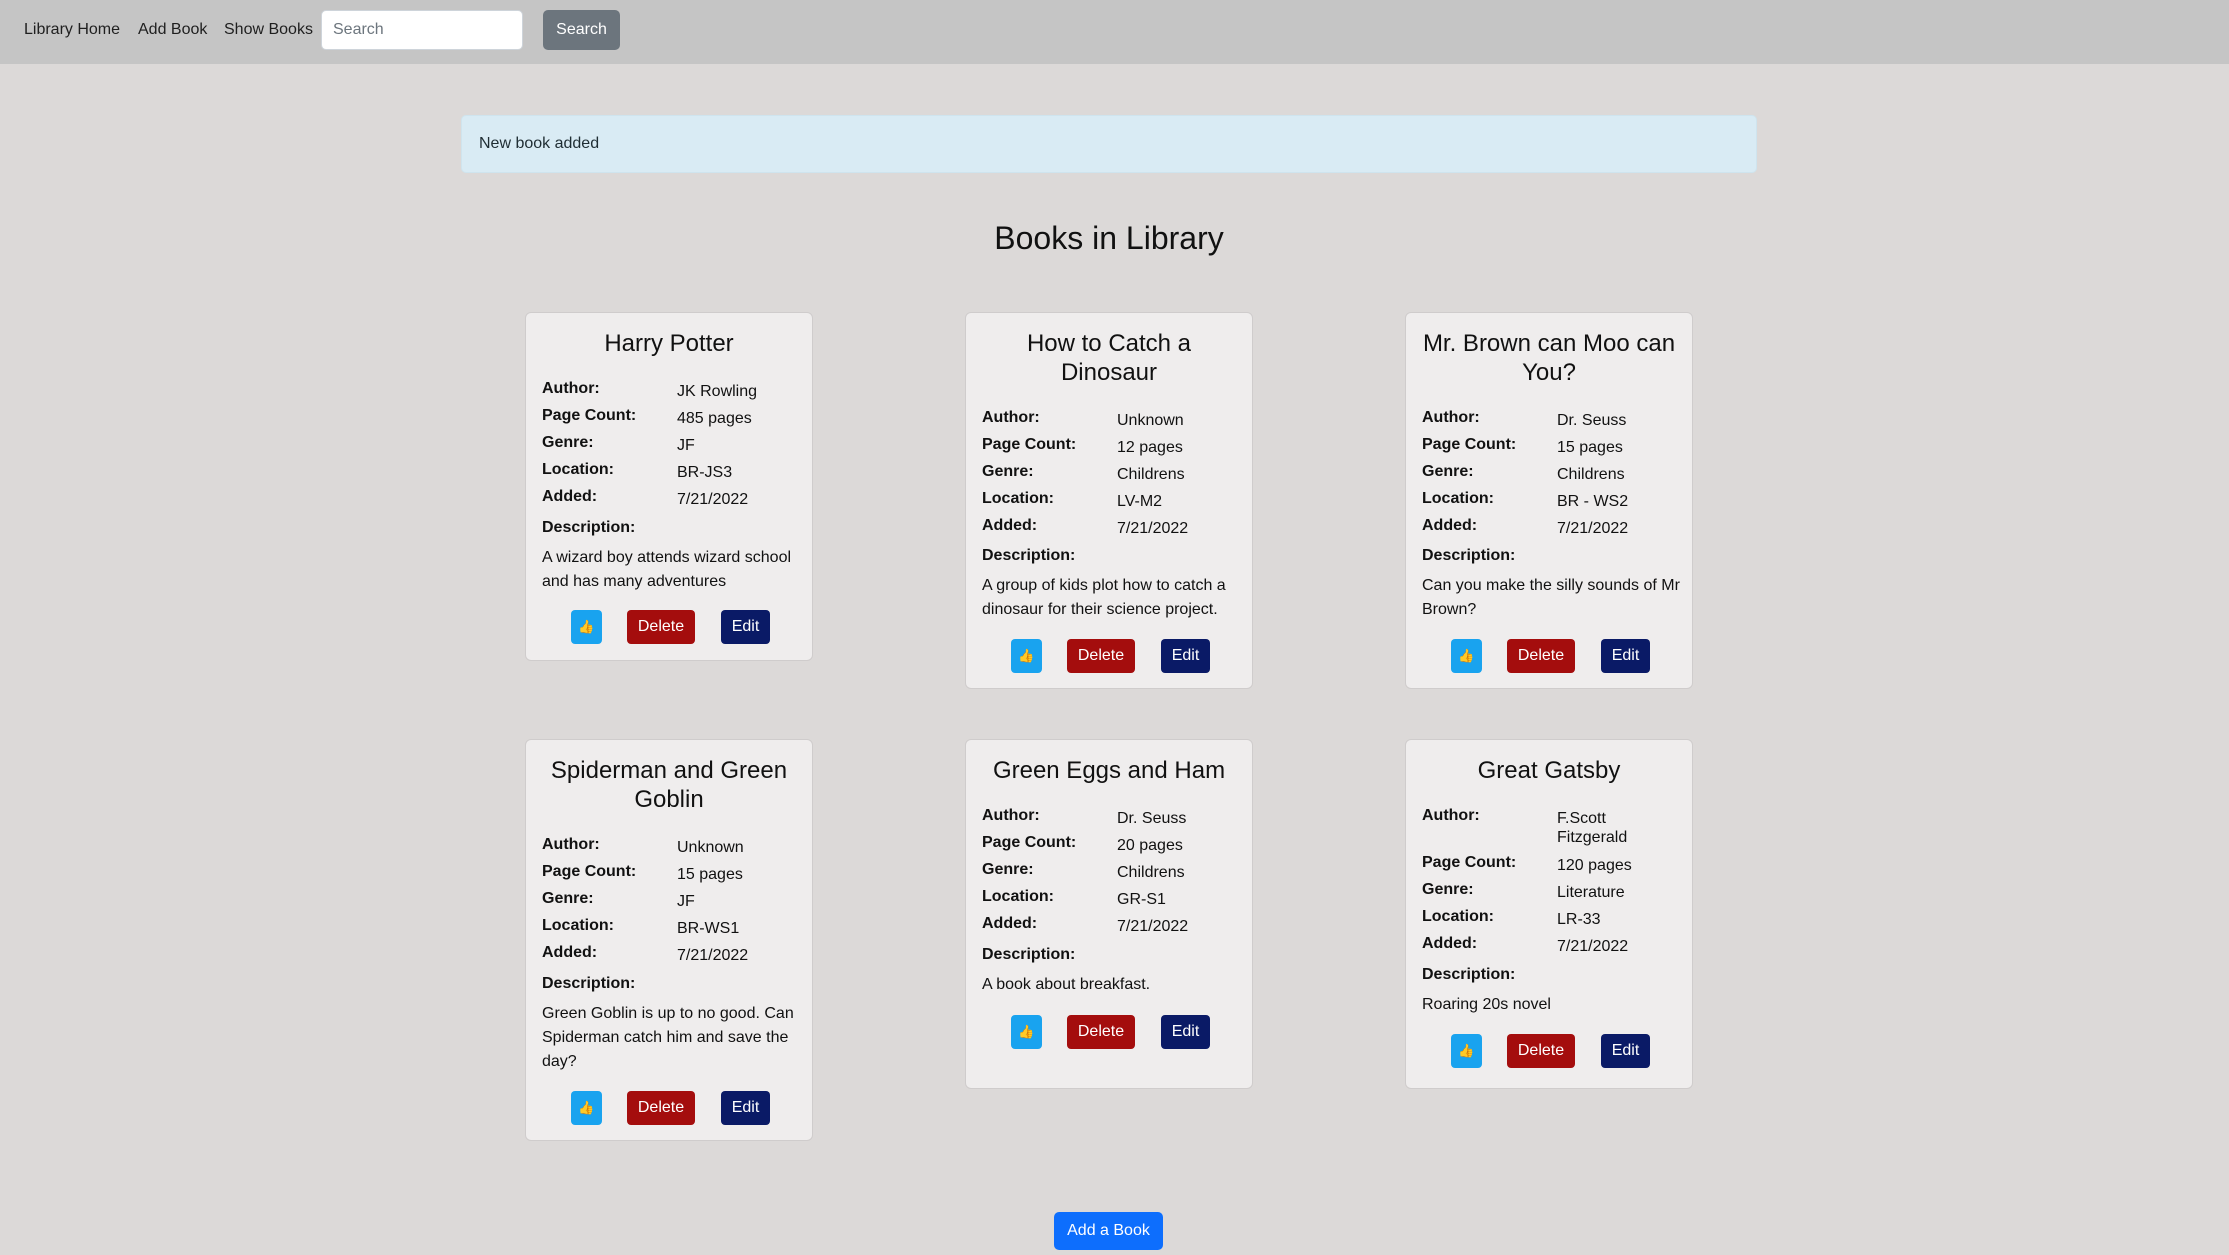 The image size is (2229, 1255). Describe the element at coordinates (1109, 358) in the screenshot. I see `book-title: How to Catch a Dinosaur` at that location.